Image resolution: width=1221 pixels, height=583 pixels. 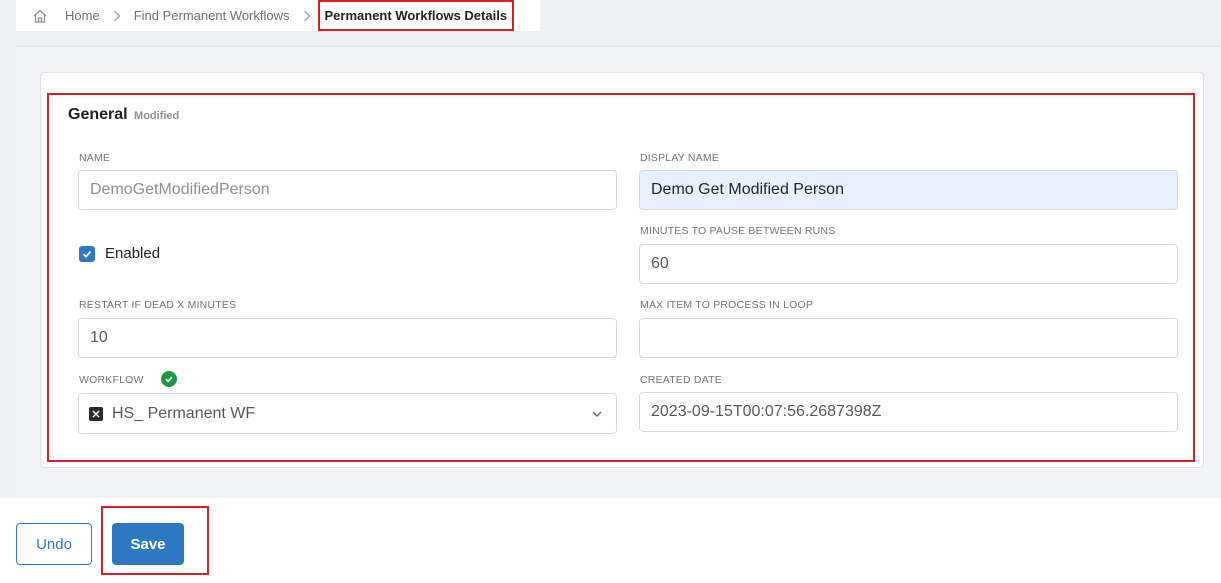 I want to click on enabled-label: Enabled, so click(x=133, y=253).